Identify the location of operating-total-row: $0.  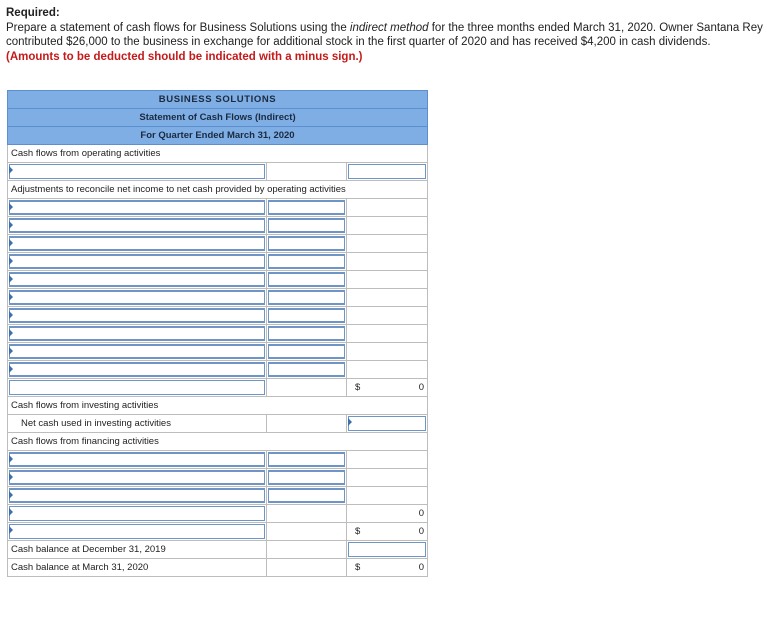
(218, 387).